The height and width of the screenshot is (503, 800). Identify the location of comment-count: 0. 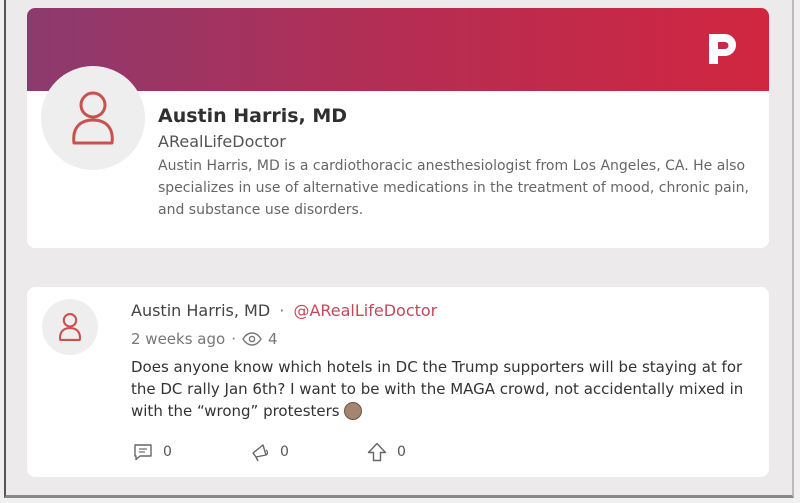
(167, 452).